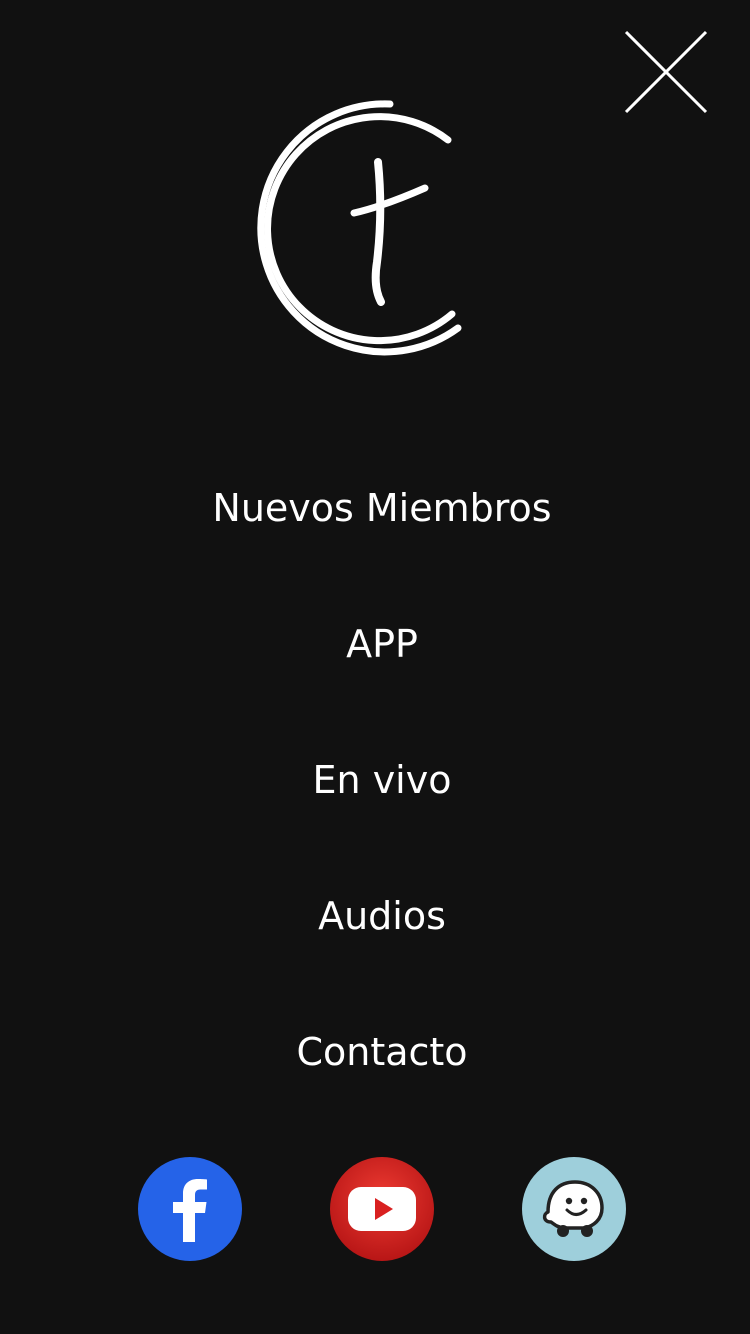 This screenshot has height=1334, width=750. I want to click on close-button, so click(666, 72).